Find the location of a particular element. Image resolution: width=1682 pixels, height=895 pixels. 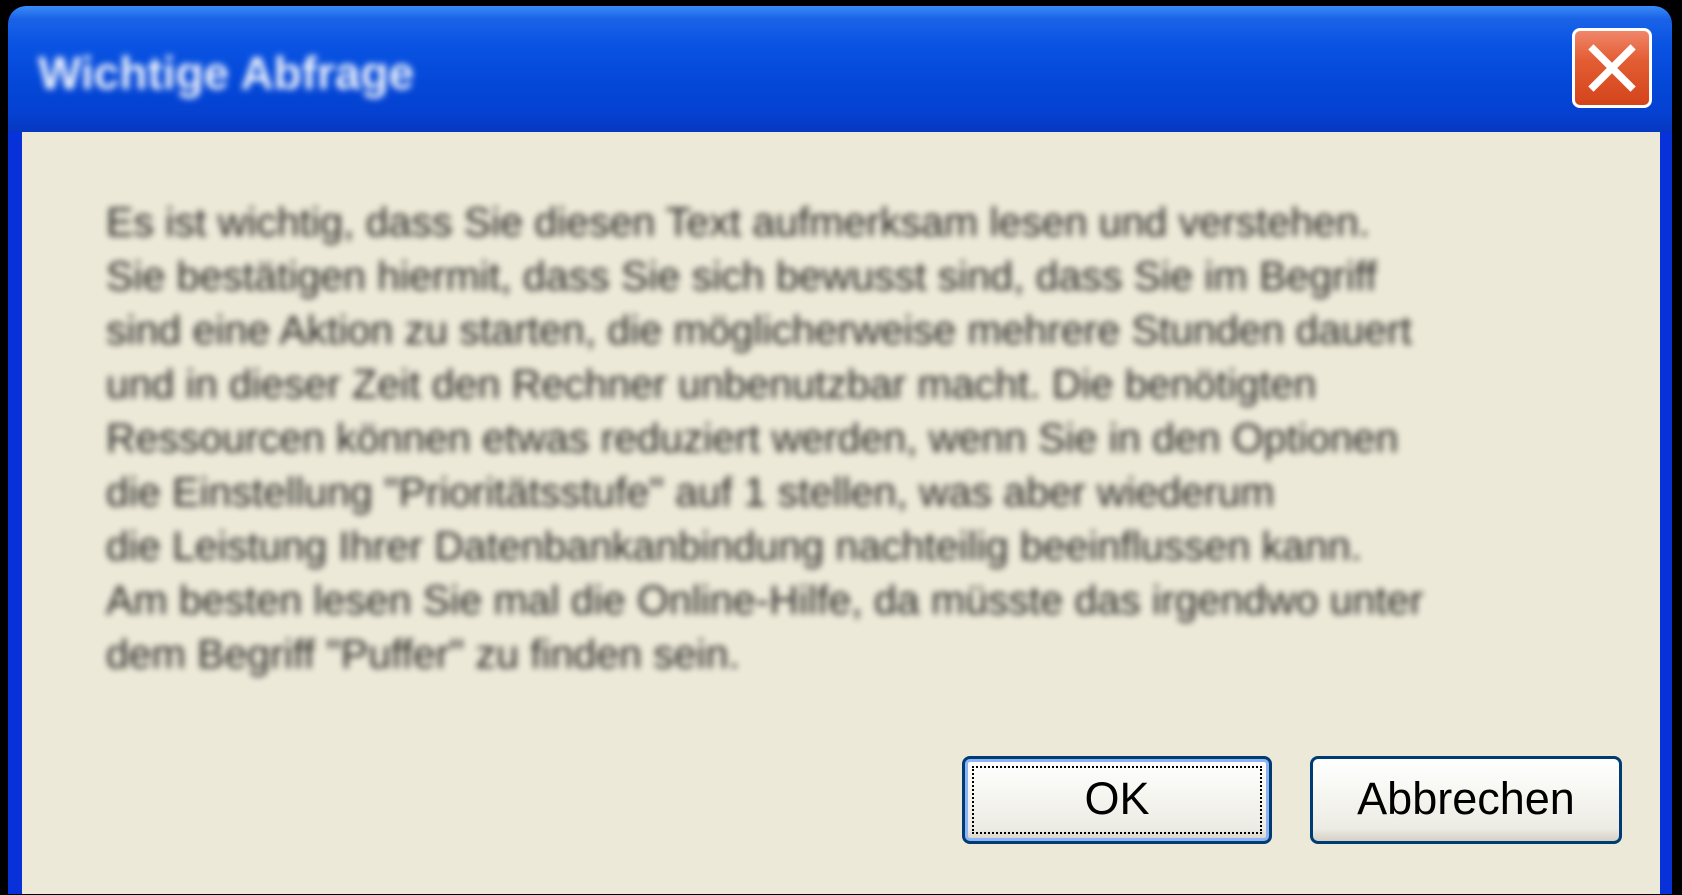

cancel-button-label: Abbrechen is located at coordinates (1466, 798).